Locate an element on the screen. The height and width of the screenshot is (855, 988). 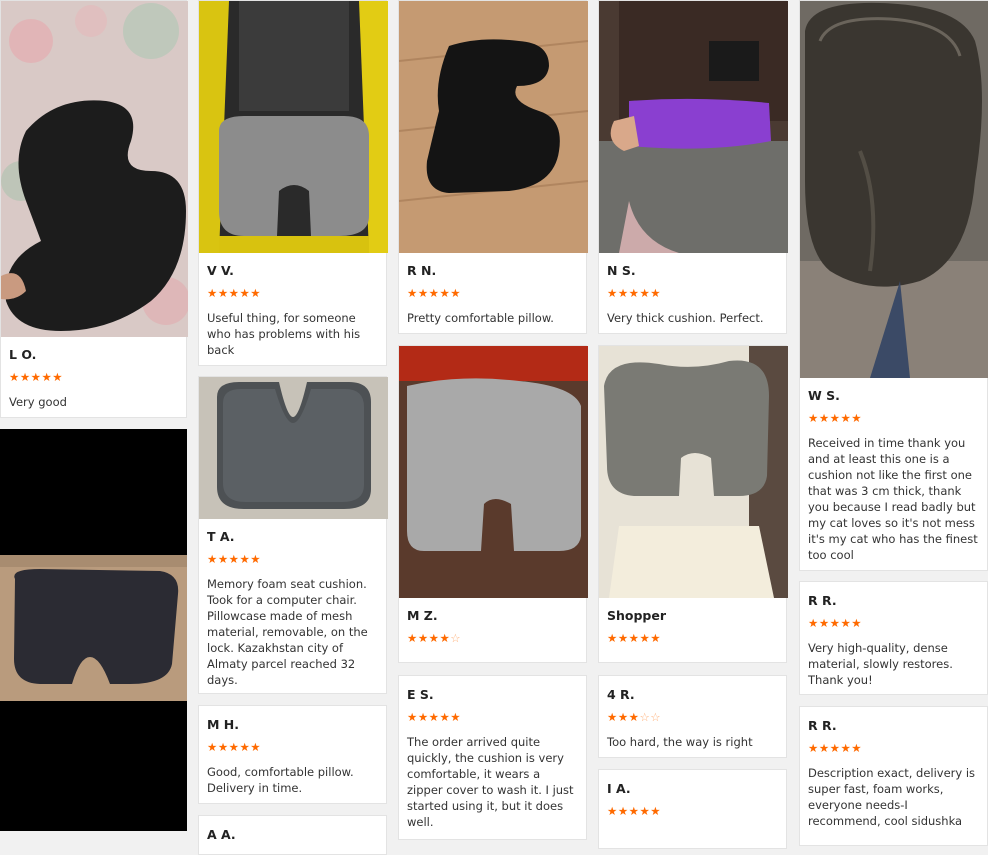
review-text: Pretty comfortable pillow. is located at coordinates (480, 318).